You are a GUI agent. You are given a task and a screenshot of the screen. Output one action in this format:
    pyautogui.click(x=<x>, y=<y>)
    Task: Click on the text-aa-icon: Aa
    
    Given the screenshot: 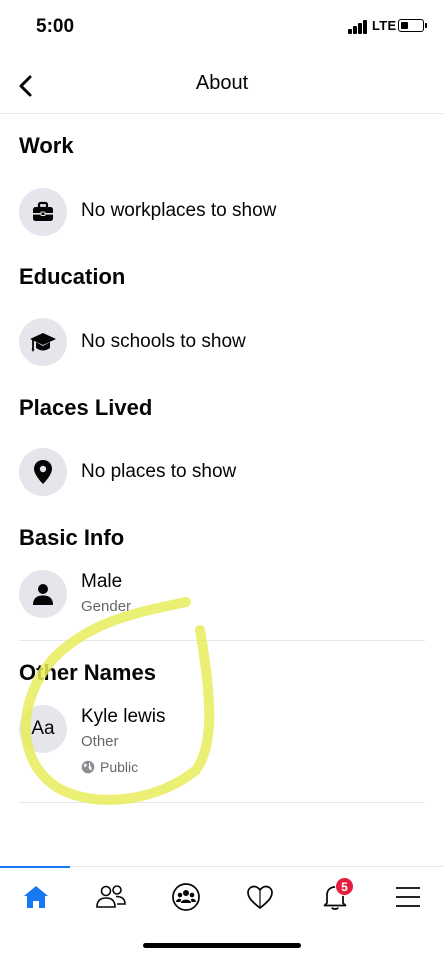 What is the action you would take?
    pyautogui.click(x=43, y=729)
    